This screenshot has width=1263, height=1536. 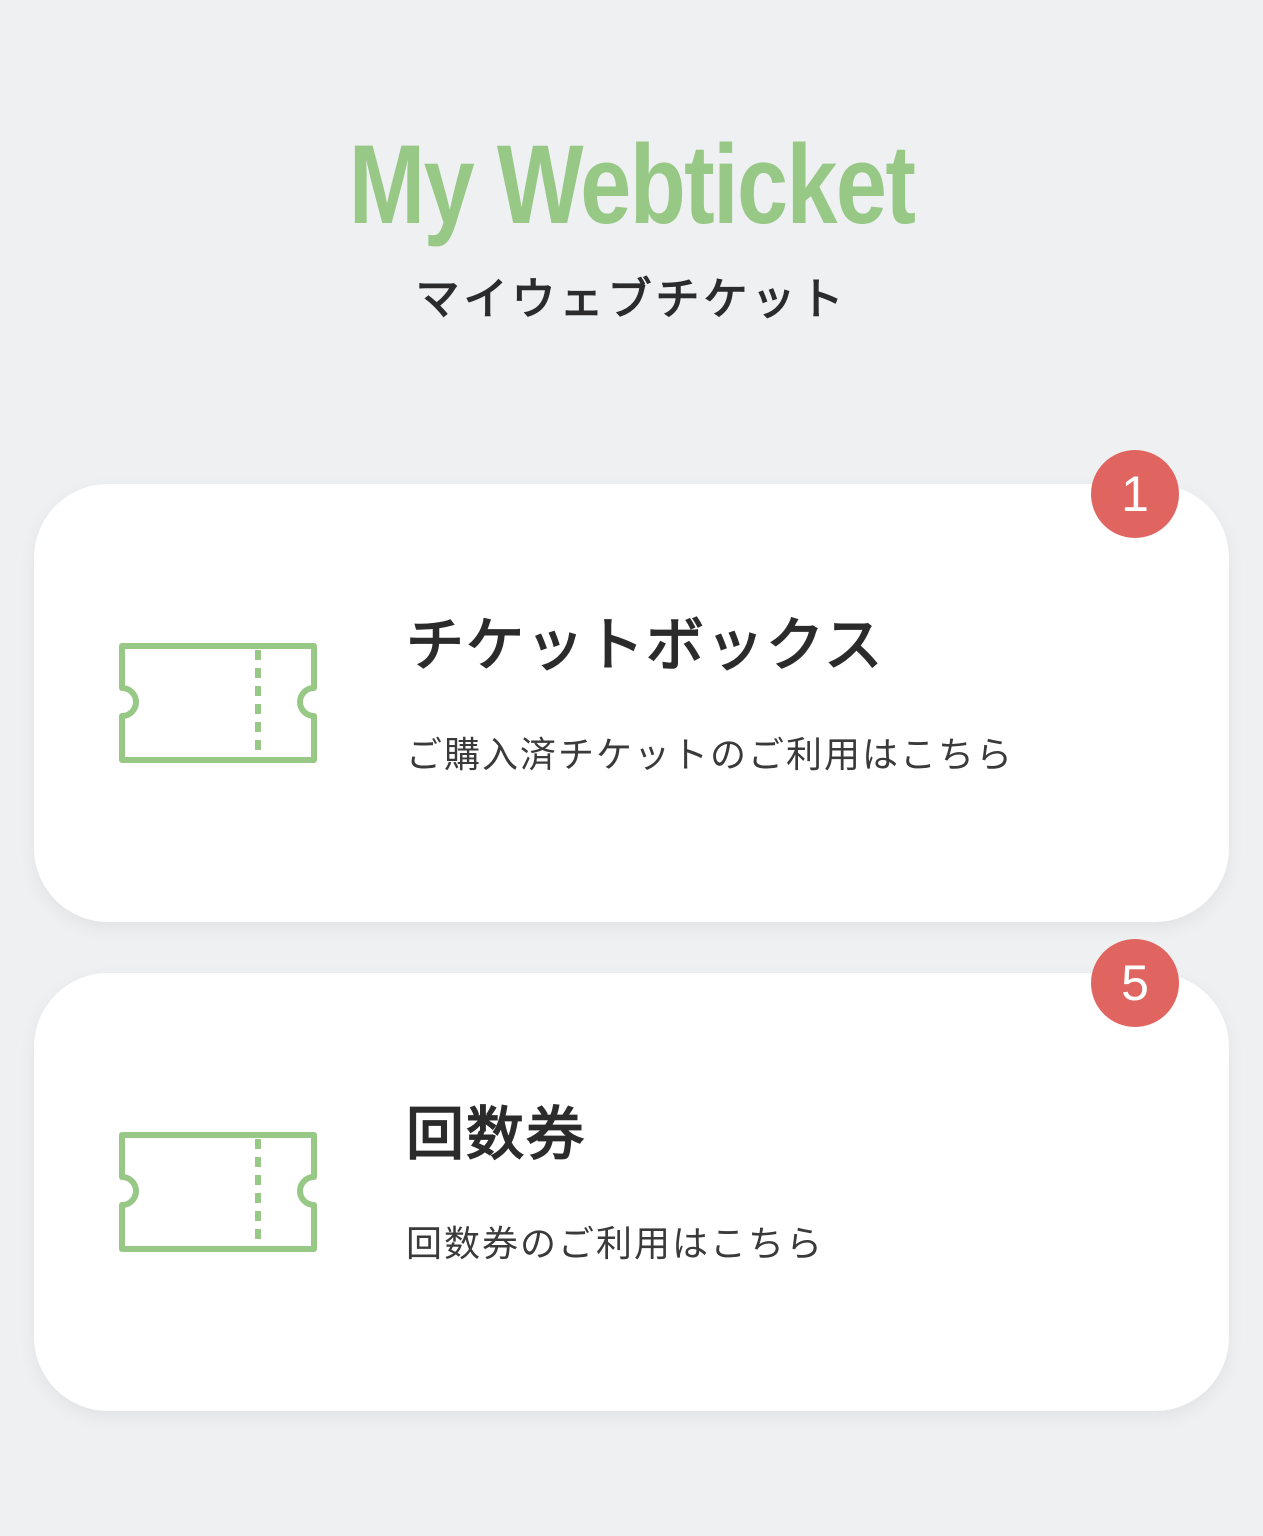 What do you see at coordinates (632, 184) in the screenshot?
I see `page-title: My Webticket` at bounding box center [632, 184].